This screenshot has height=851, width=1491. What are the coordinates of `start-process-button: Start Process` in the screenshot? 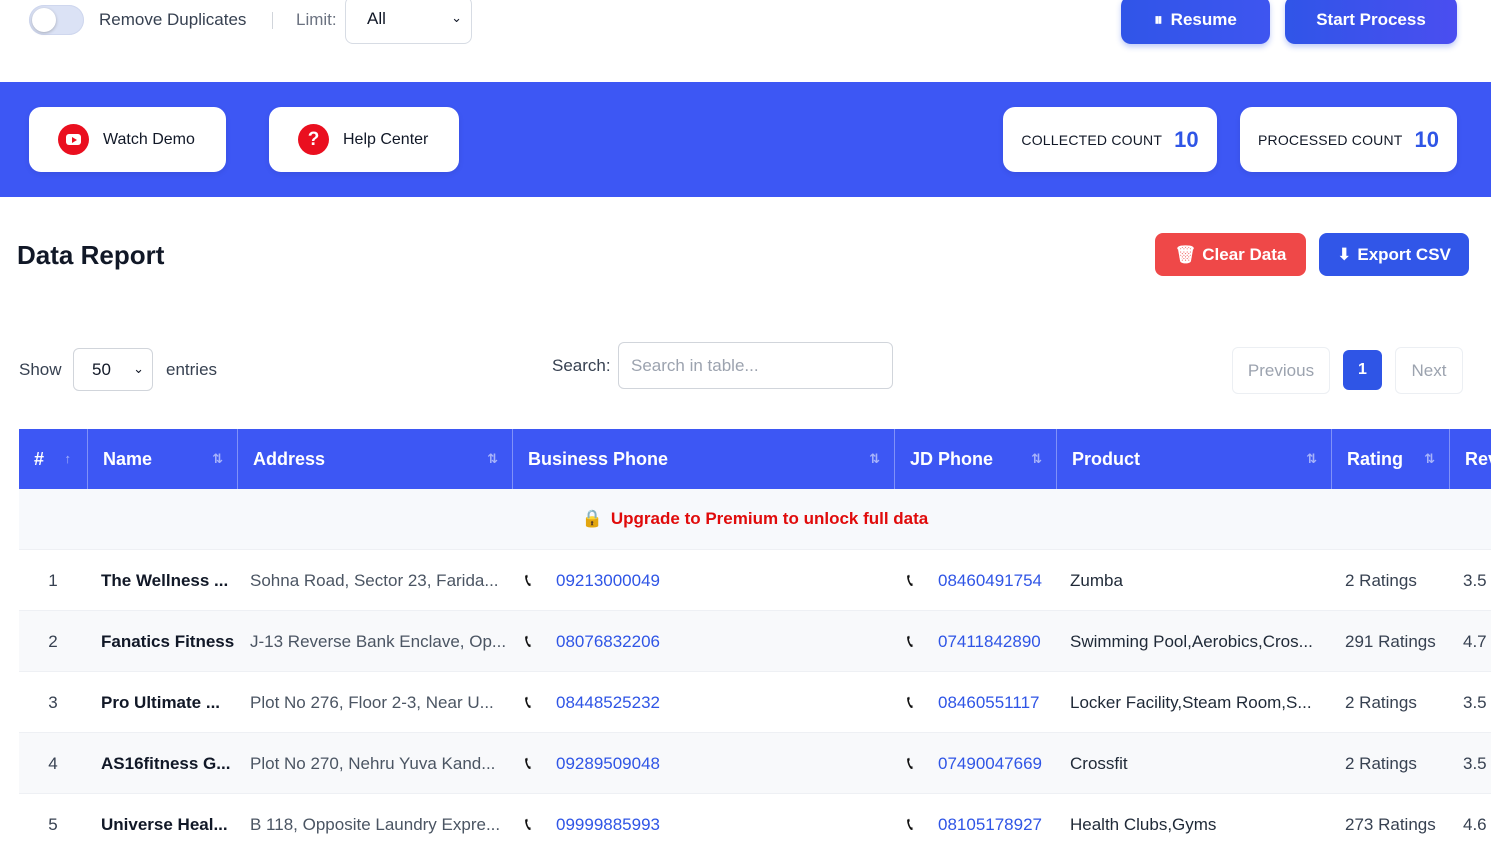 It's located at (1371, 22).